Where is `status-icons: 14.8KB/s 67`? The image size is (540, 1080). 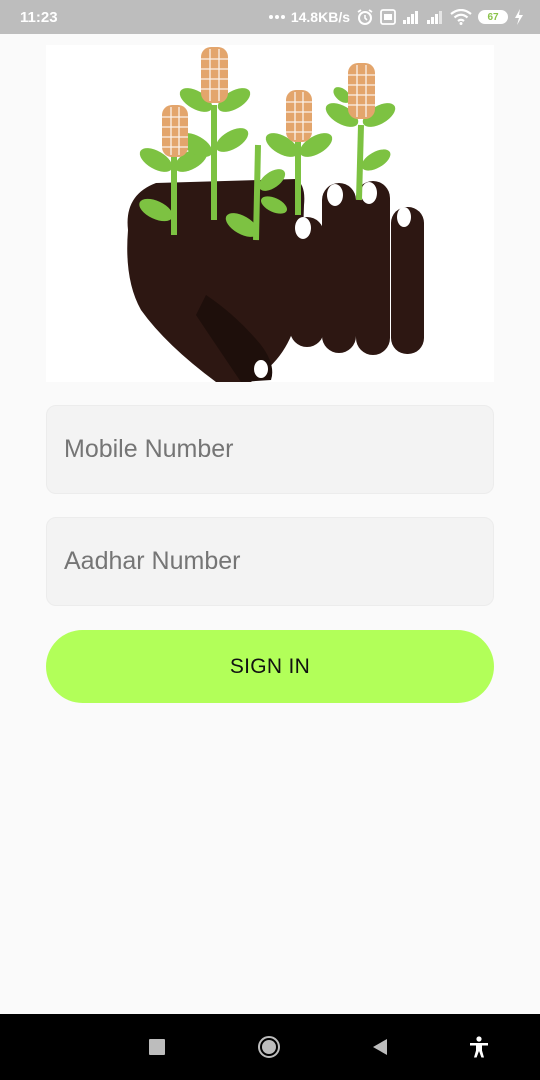 status-icons: 14.8KB/s 67 is located at coordinates (396, 17).